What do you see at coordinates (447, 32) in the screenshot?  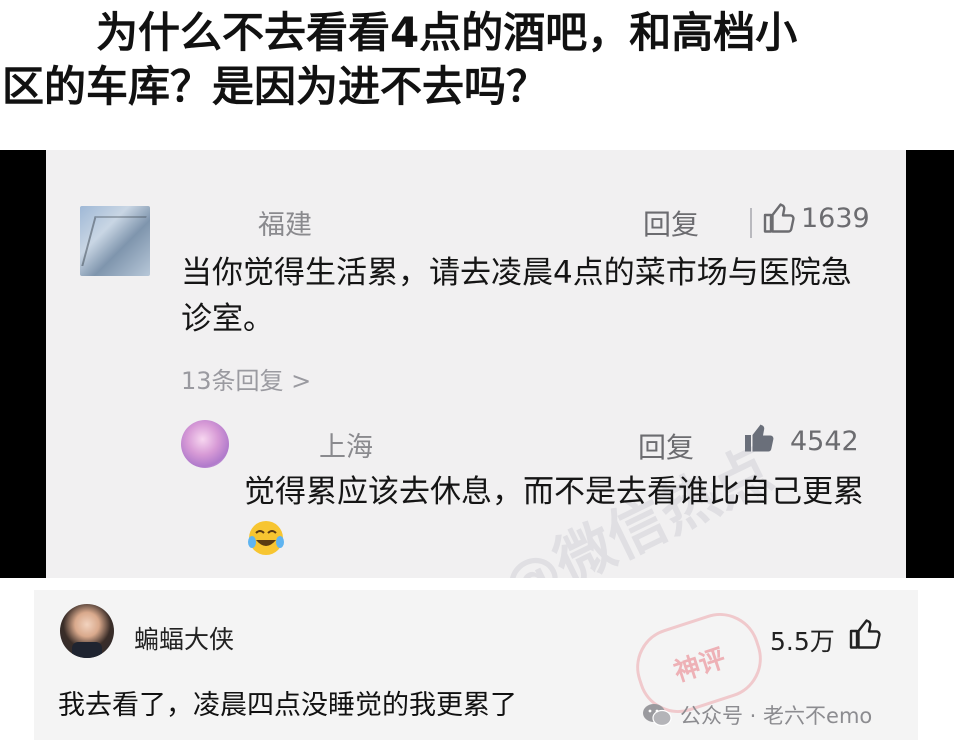 I see `headline-line-1: 为什么不去看看4点的酒吧，和高档小` at bounding box center [447, 32].